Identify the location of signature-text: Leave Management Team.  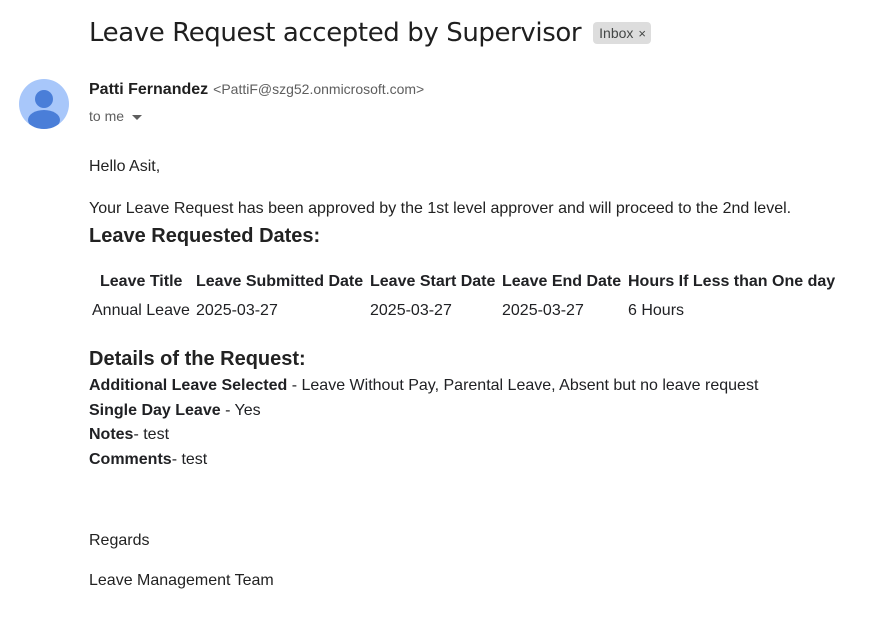
(181, 580).